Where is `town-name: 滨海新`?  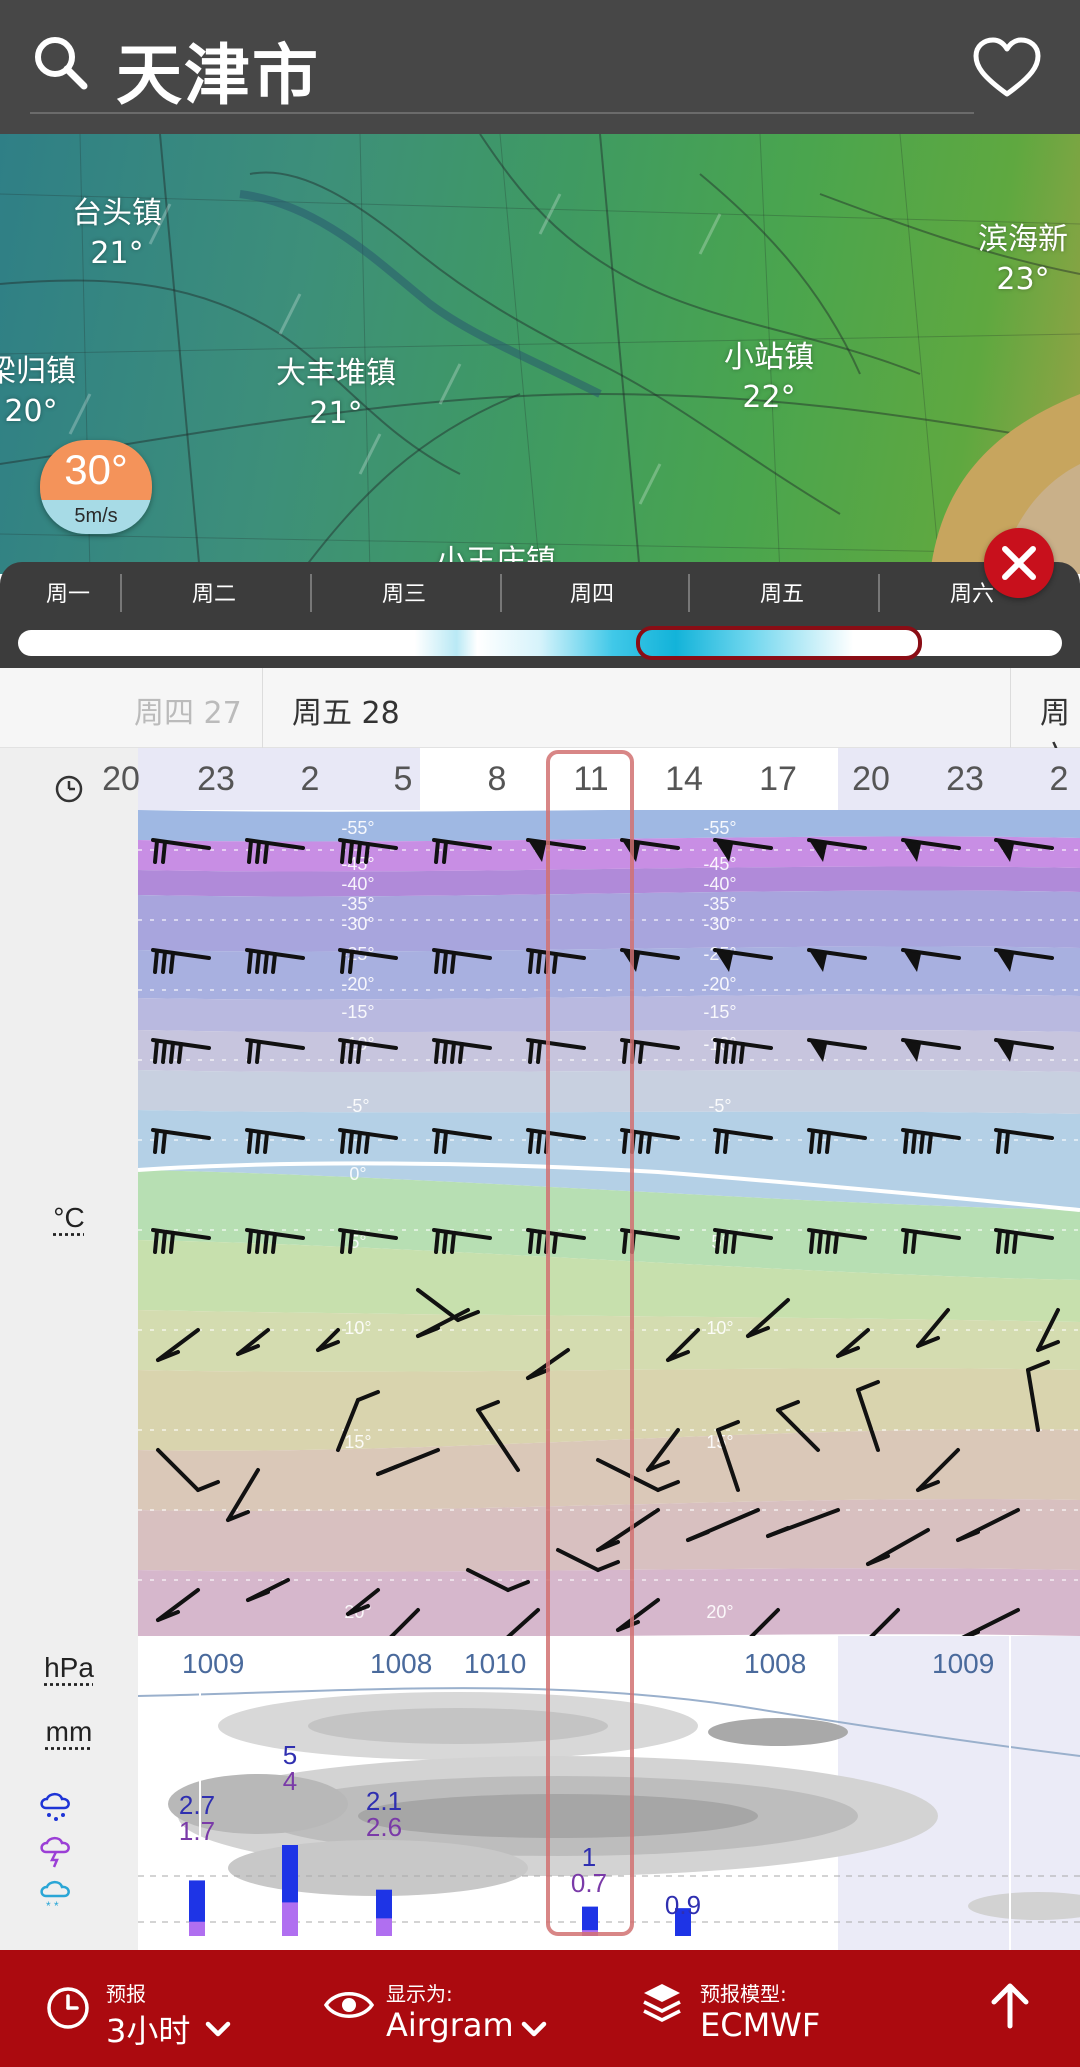
town-name: 滨海新 is located at coordinates (1023, 239).